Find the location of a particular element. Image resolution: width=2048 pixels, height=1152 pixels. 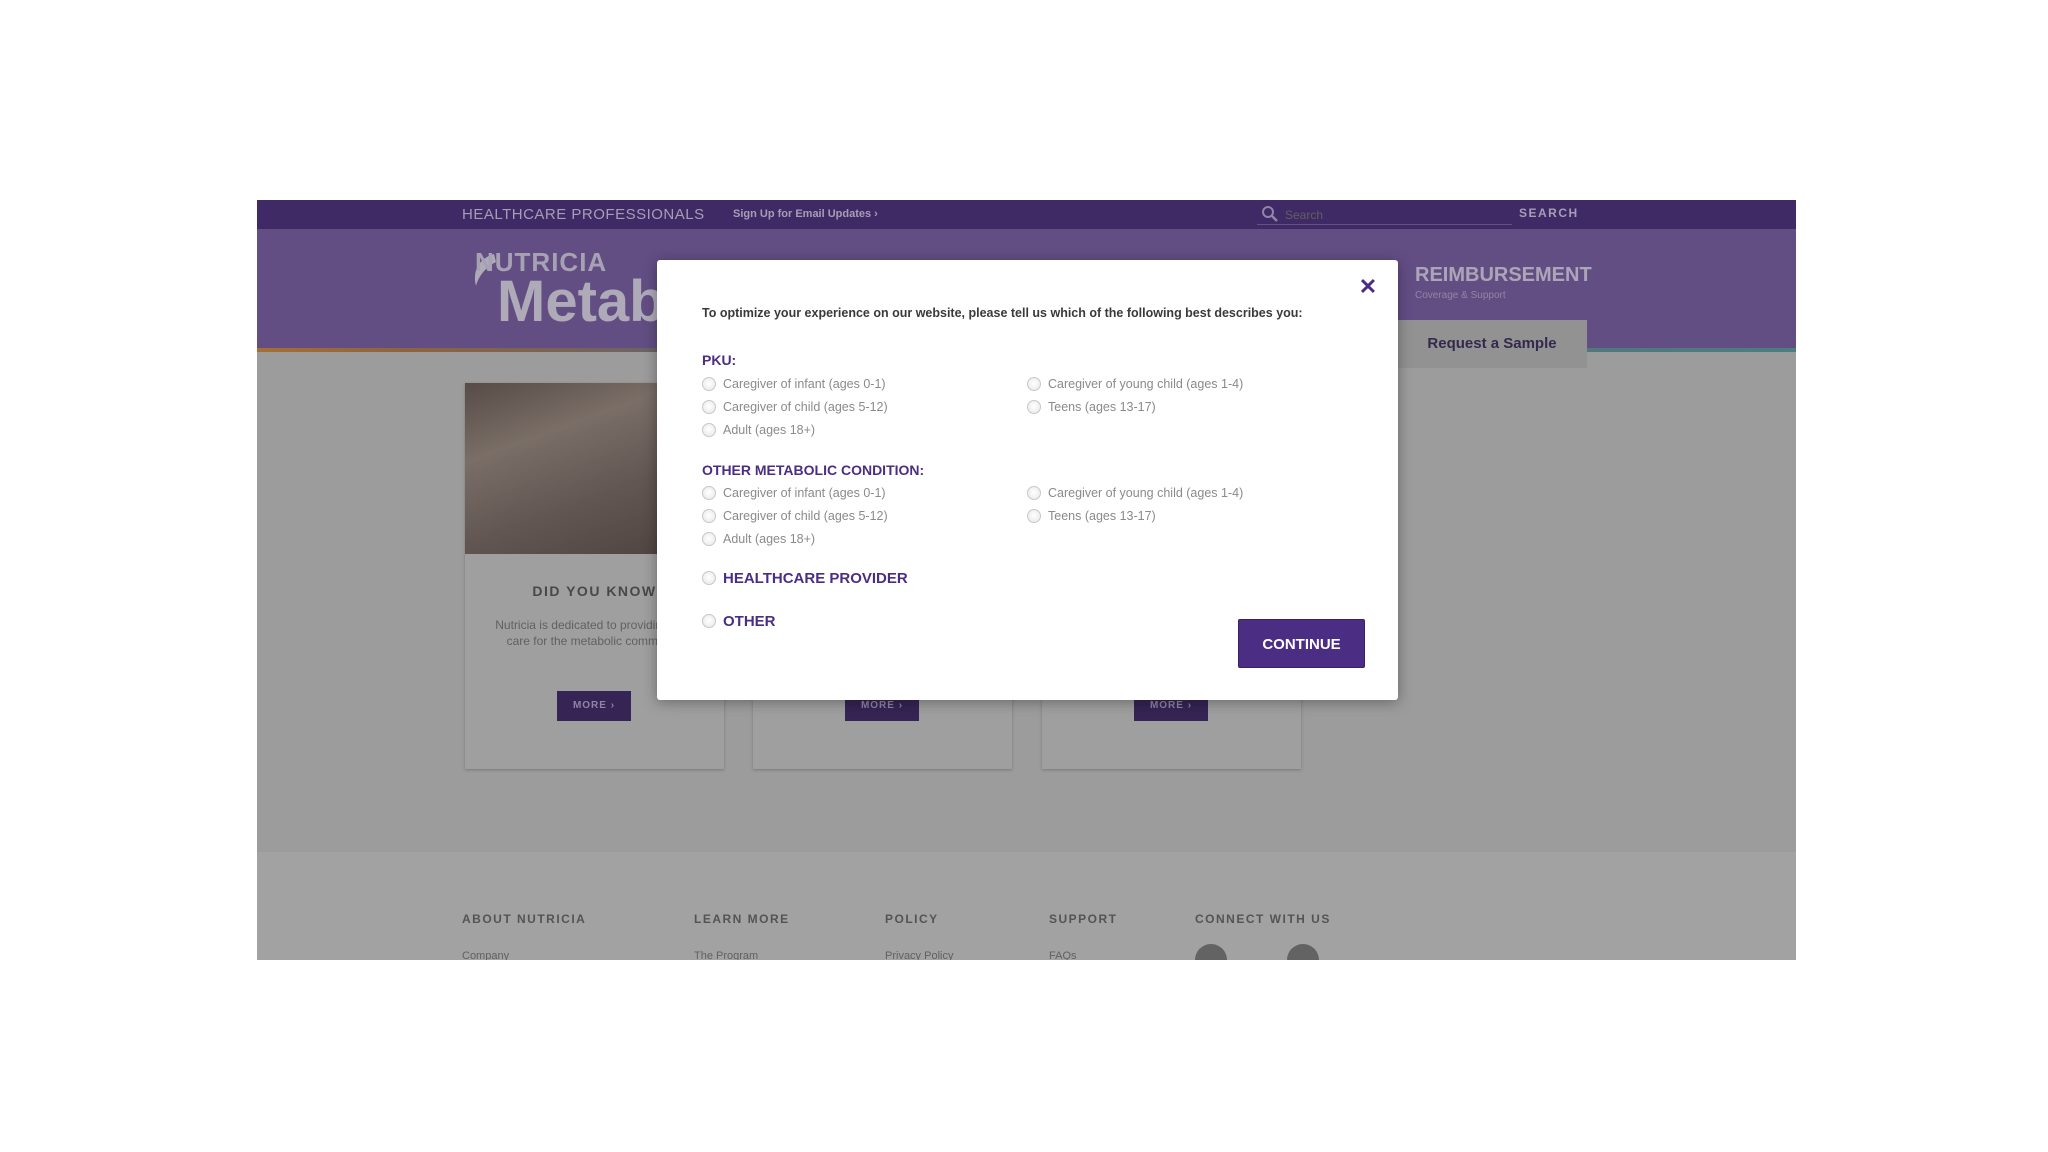

pku-option-teens: Teens (ages 13-17) is located at coordinates (1091, 407).